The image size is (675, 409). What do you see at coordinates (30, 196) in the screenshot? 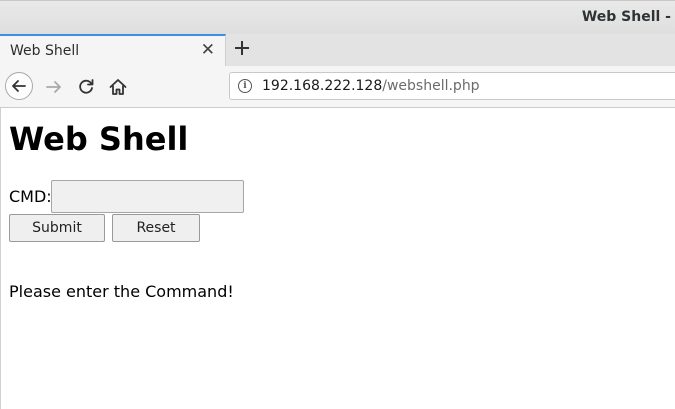
I see `cmd-label: CMD:` at bounding box center [30, 196].